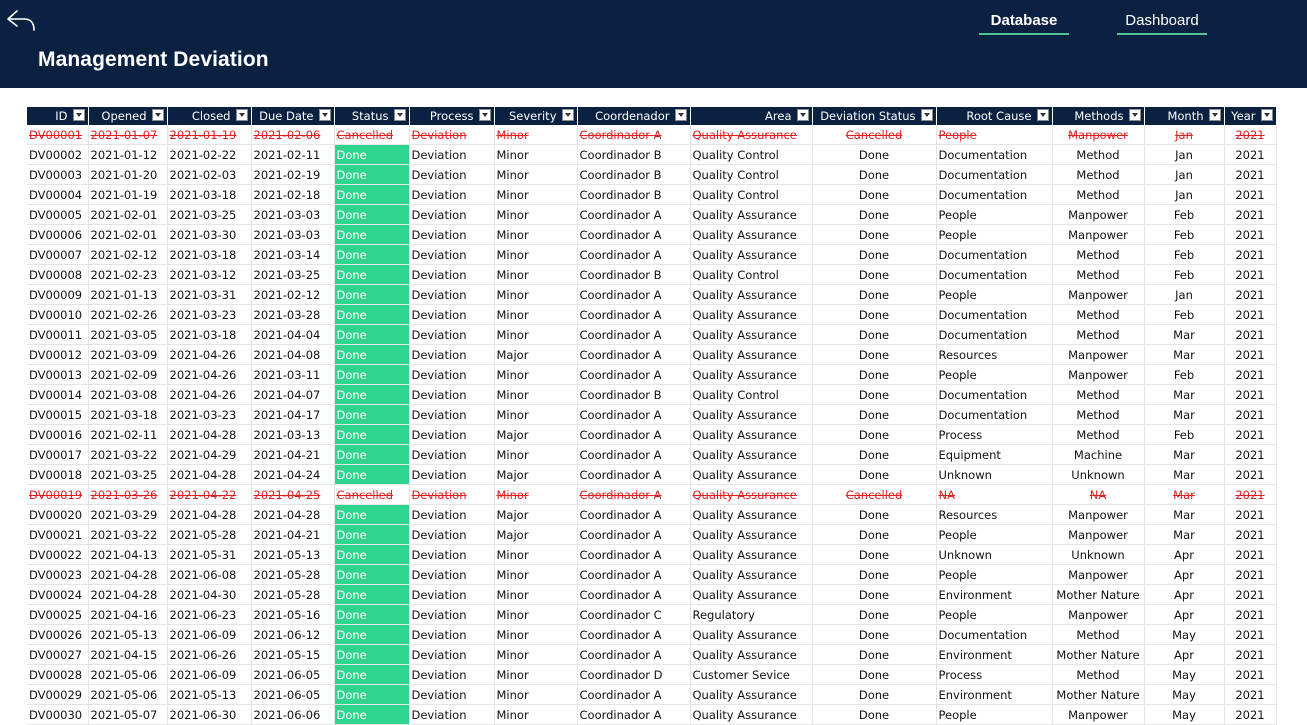  Describe the element at coordinates (293, 514) in the screenshot. I see `cell-due-date: 2021-04-28` at that location.